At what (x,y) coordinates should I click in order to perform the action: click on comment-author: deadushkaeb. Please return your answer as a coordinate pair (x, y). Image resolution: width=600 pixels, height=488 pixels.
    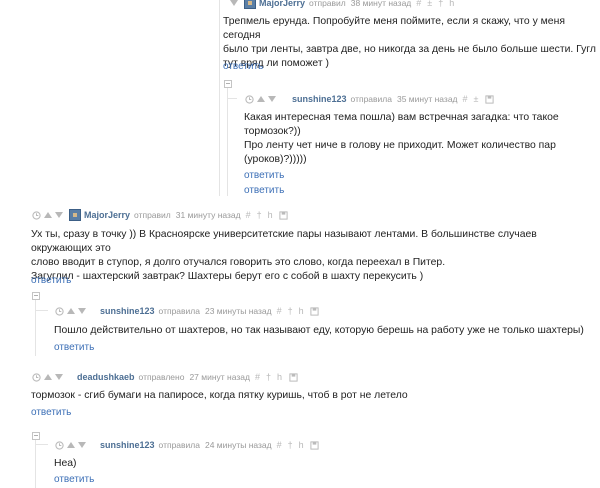
    Looking at the image, I should click on (106, 377).